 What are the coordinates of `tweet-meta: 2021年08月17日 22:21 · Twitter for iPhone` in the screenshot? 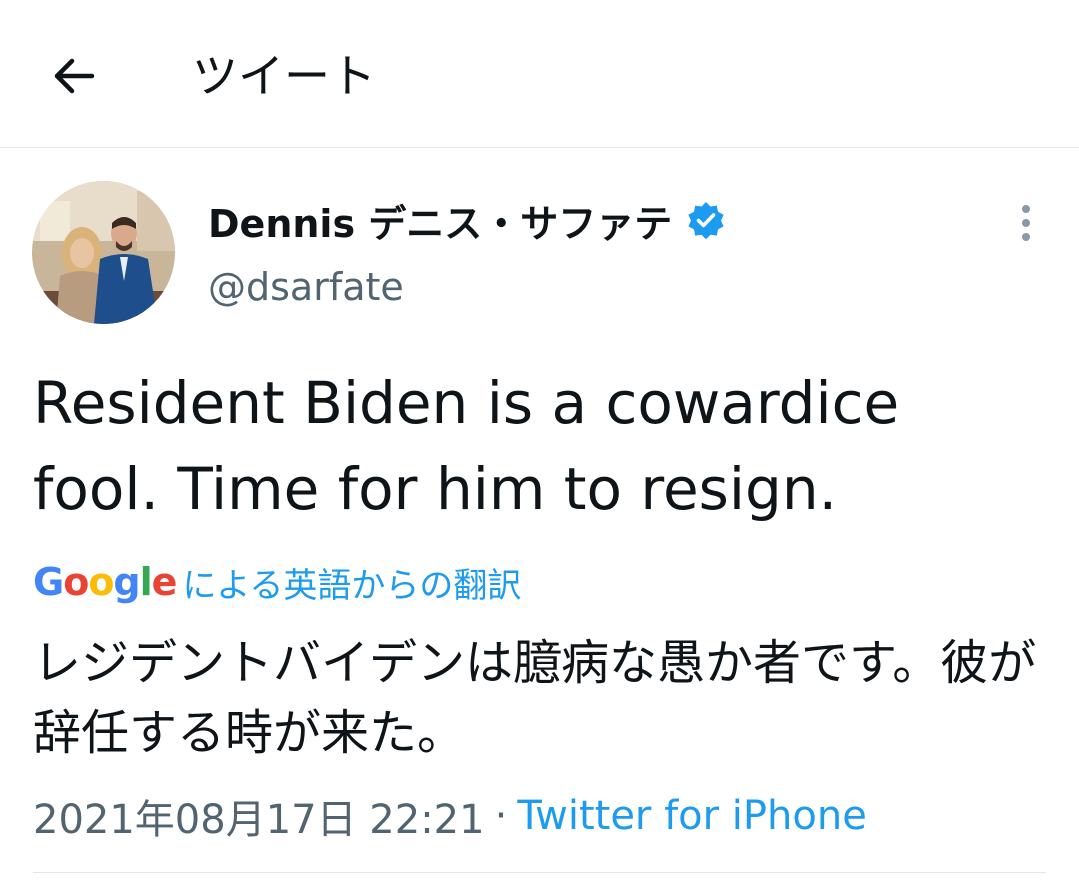 It's located at (450, 816).